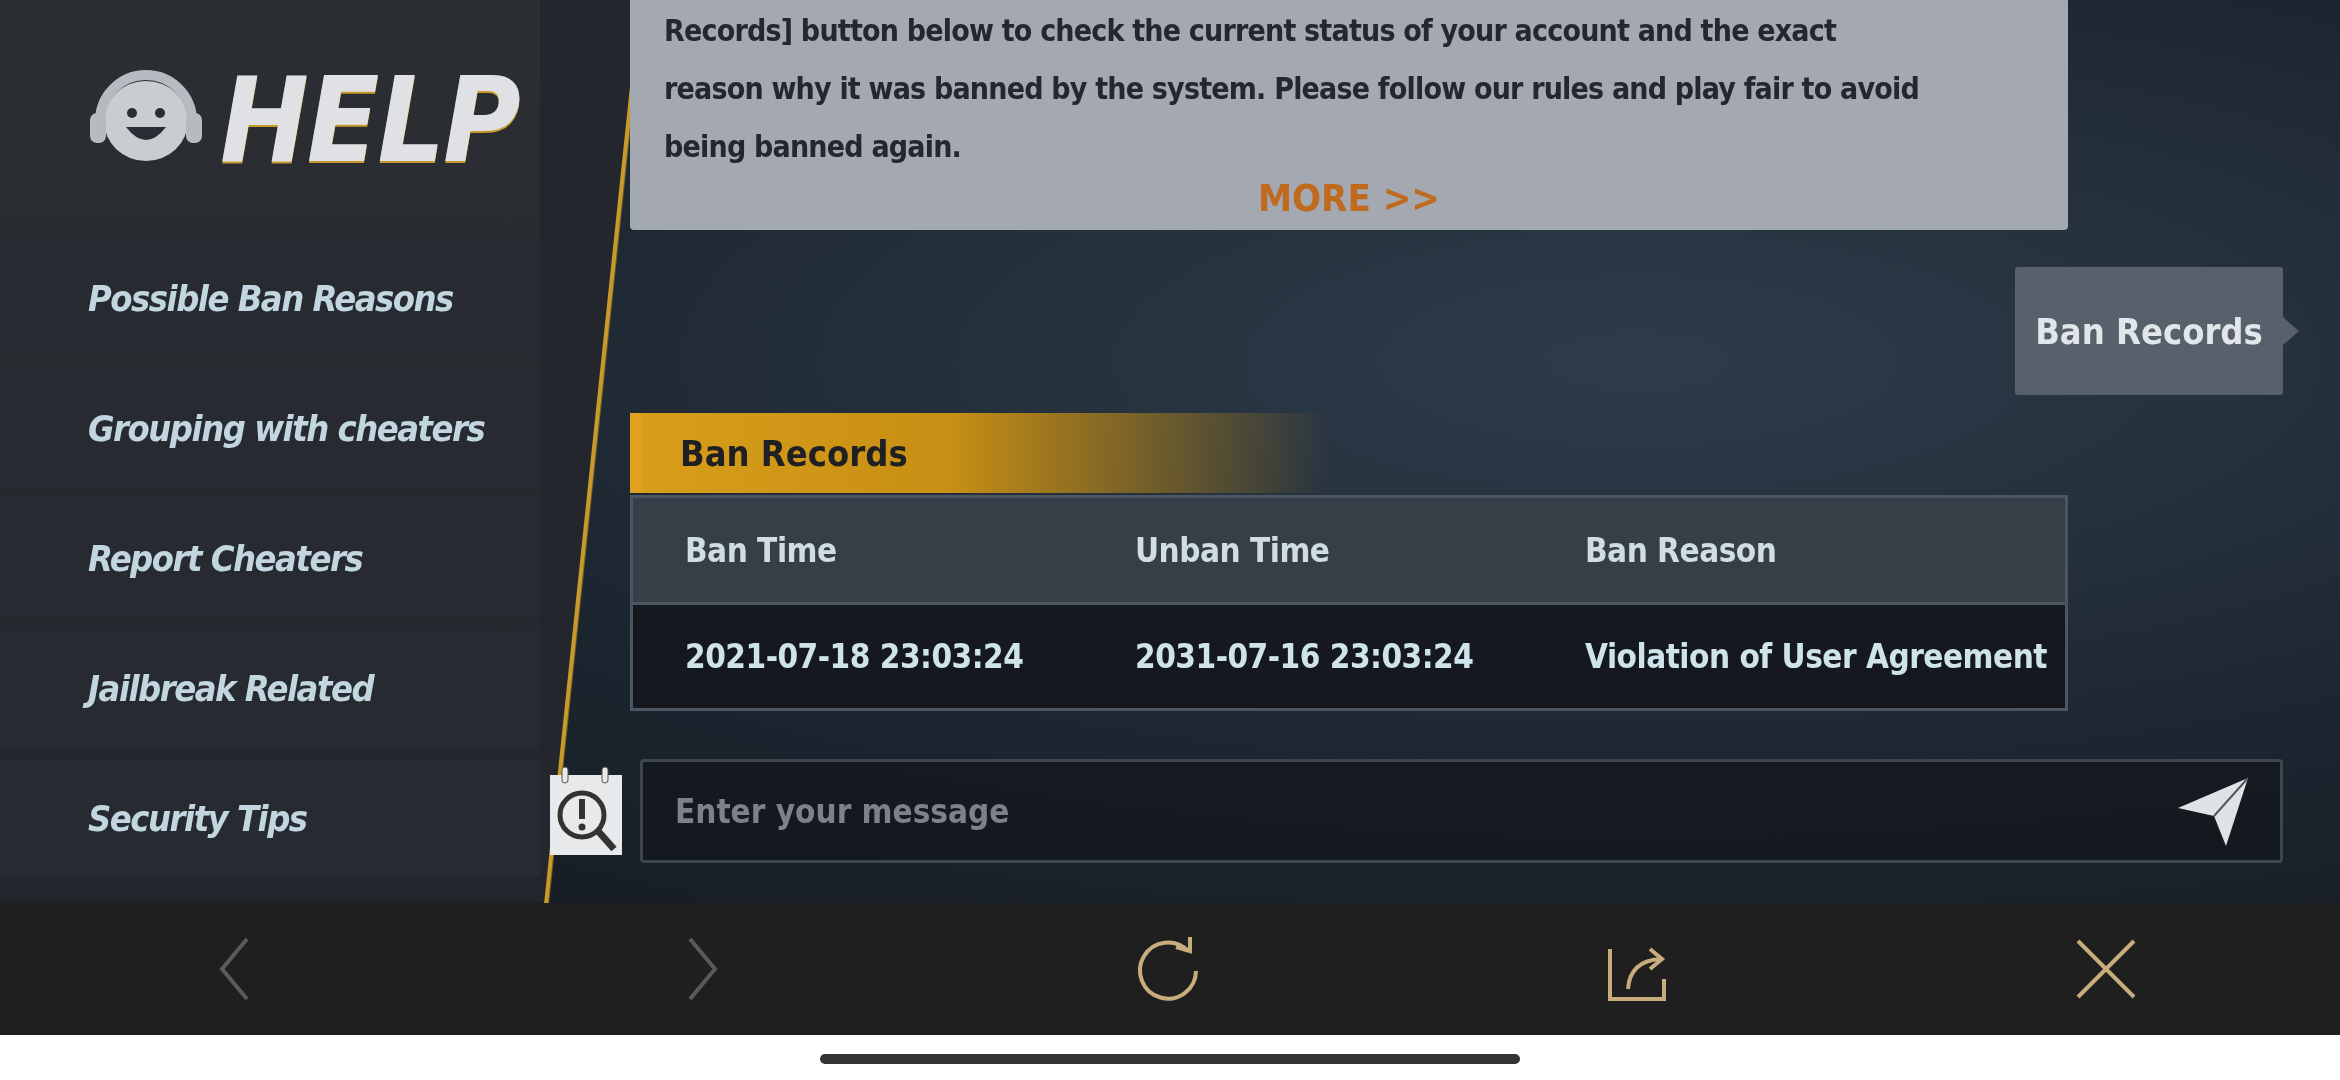  I want to click on back-icon, so click(234, 969).